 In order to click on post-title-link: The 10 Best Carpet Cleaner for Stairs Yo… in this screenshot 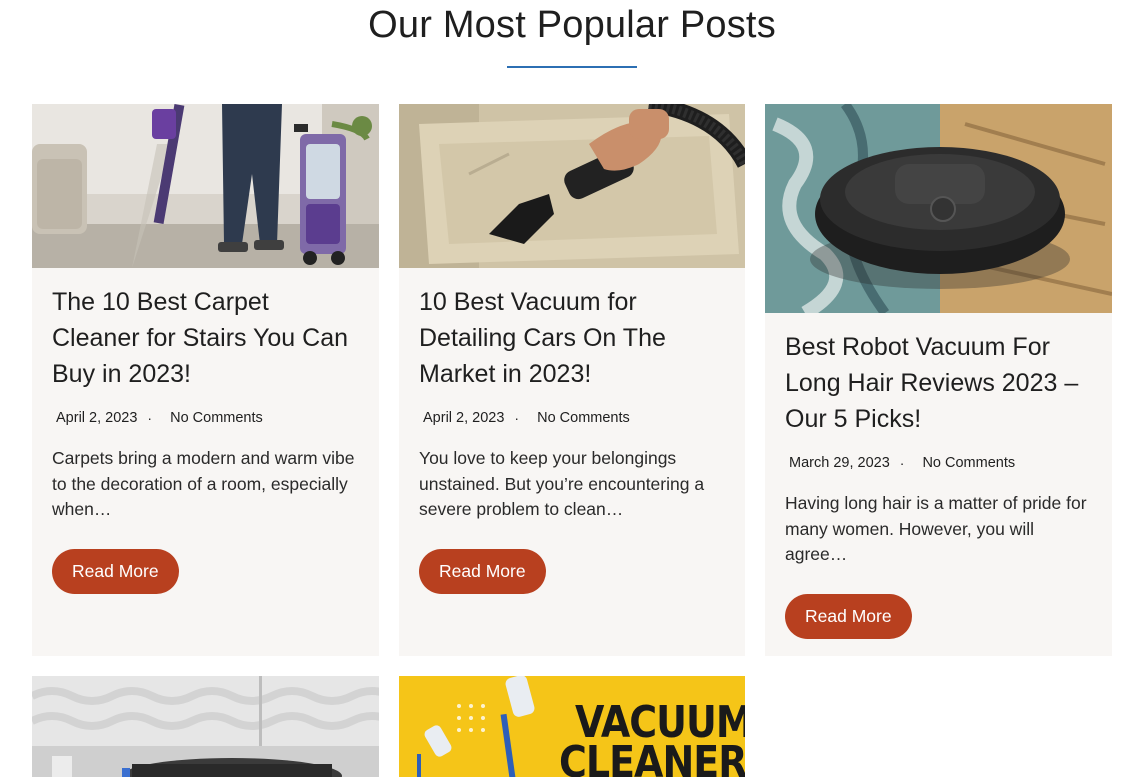, I will do `click(205, 338)`.